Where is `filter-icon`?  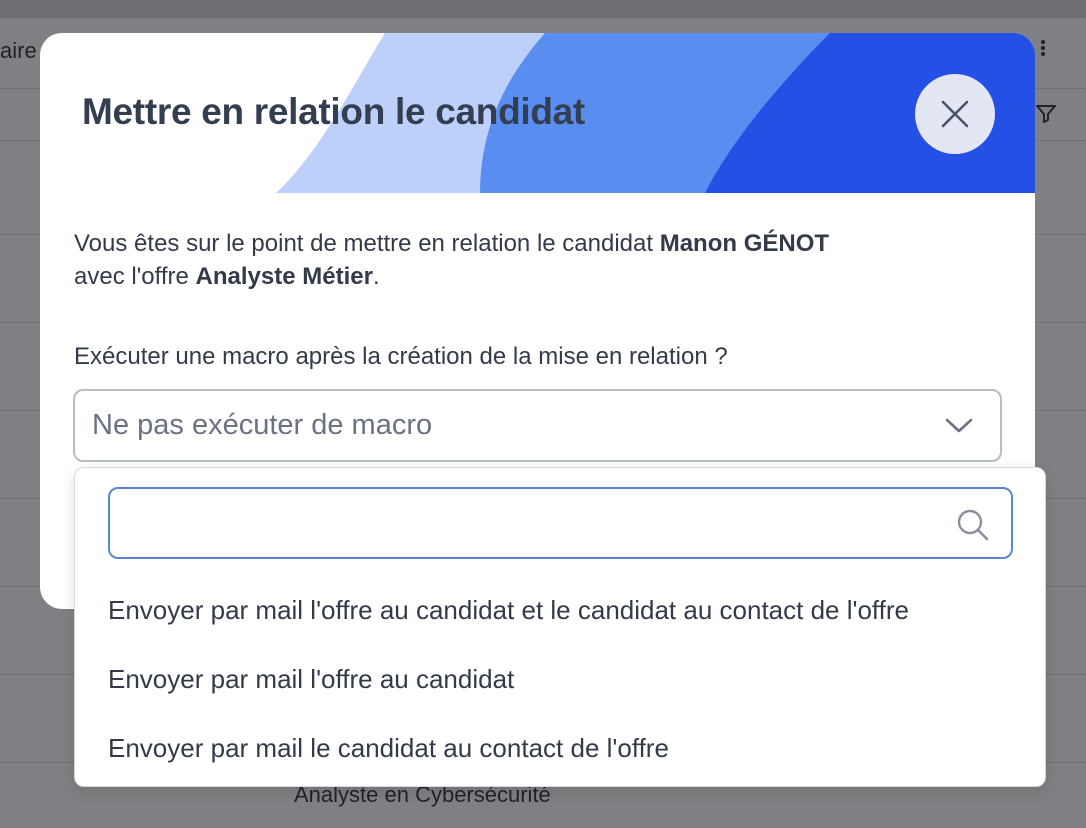 filter-icon is located at coordinates (1046, 116).